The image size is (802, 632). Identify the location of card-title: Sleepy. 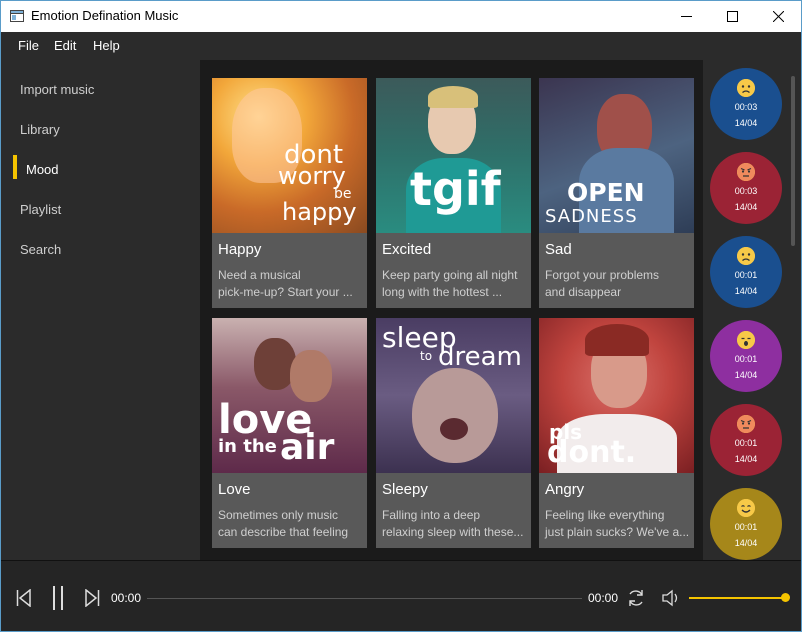
(405, 489).